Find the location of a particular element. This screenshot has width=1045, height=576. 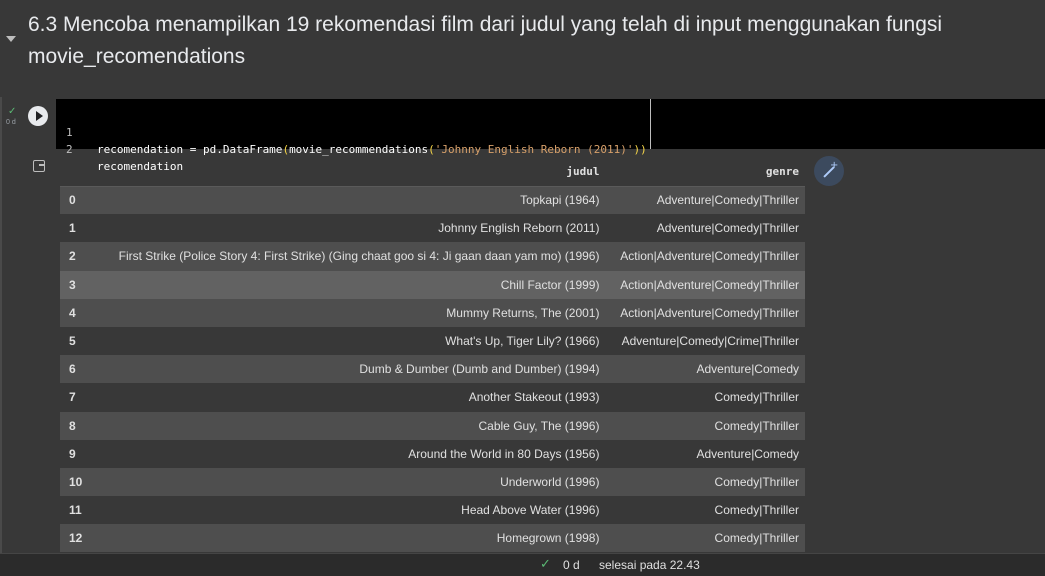

table-row: 12 Homegrown (1998) Comedy|Thriller is located at coordinates (432, 538).